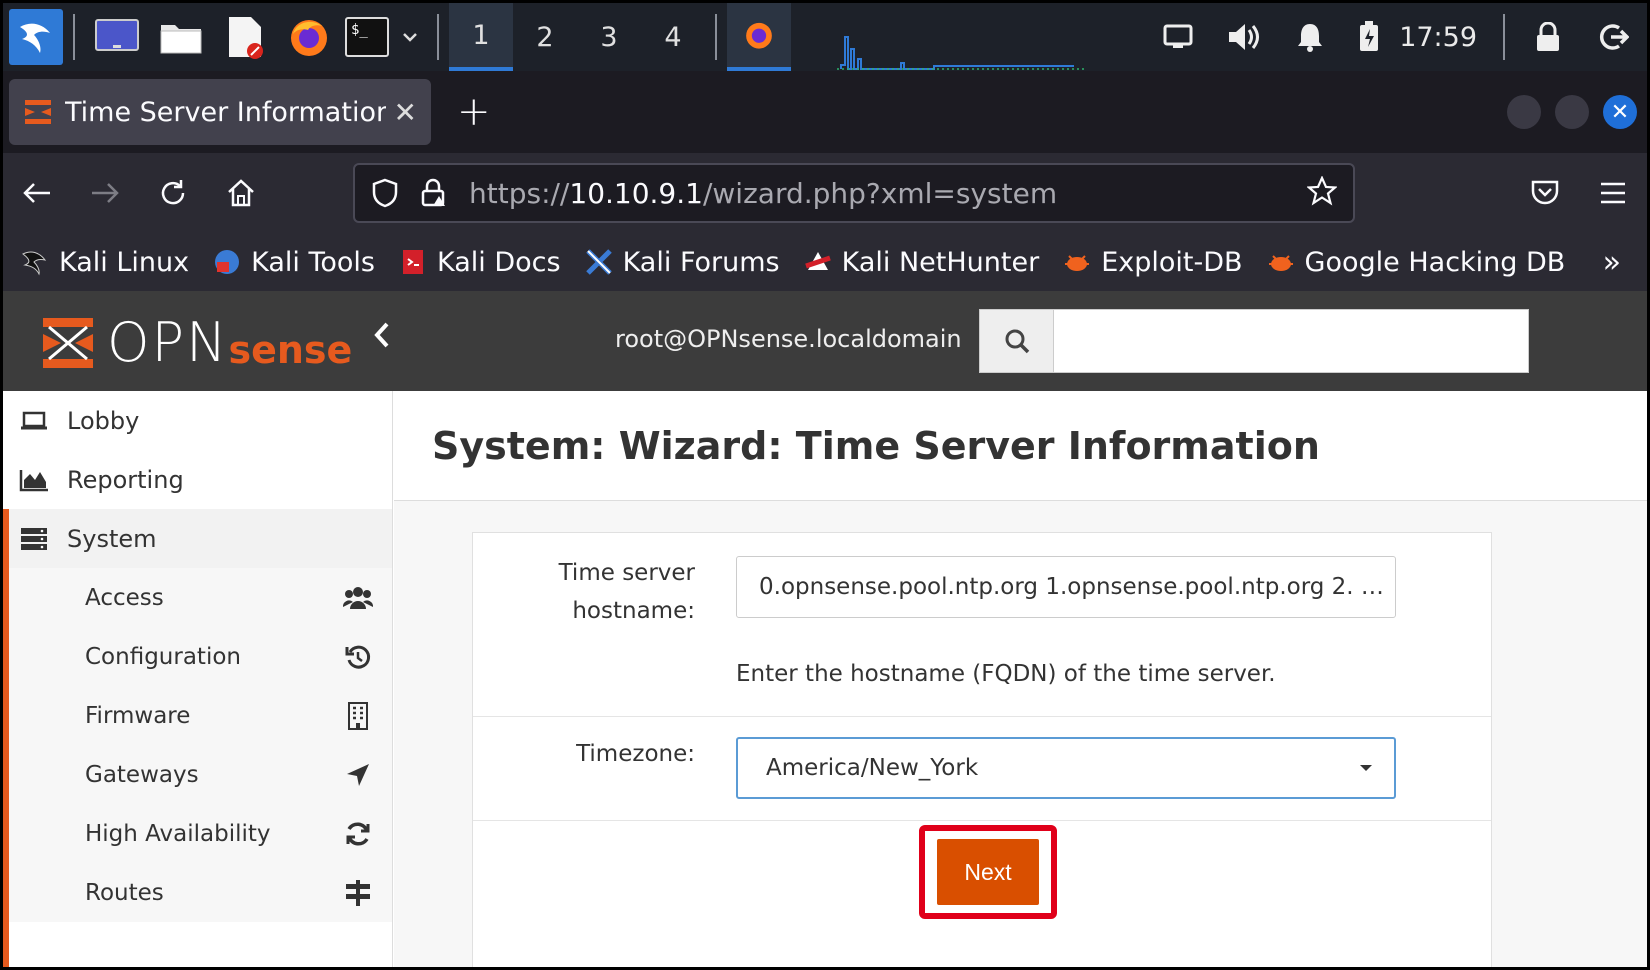  Describe the element at coordinates (1322, 192) in the screenshot. I see `bookmark-star-icon` at that location.